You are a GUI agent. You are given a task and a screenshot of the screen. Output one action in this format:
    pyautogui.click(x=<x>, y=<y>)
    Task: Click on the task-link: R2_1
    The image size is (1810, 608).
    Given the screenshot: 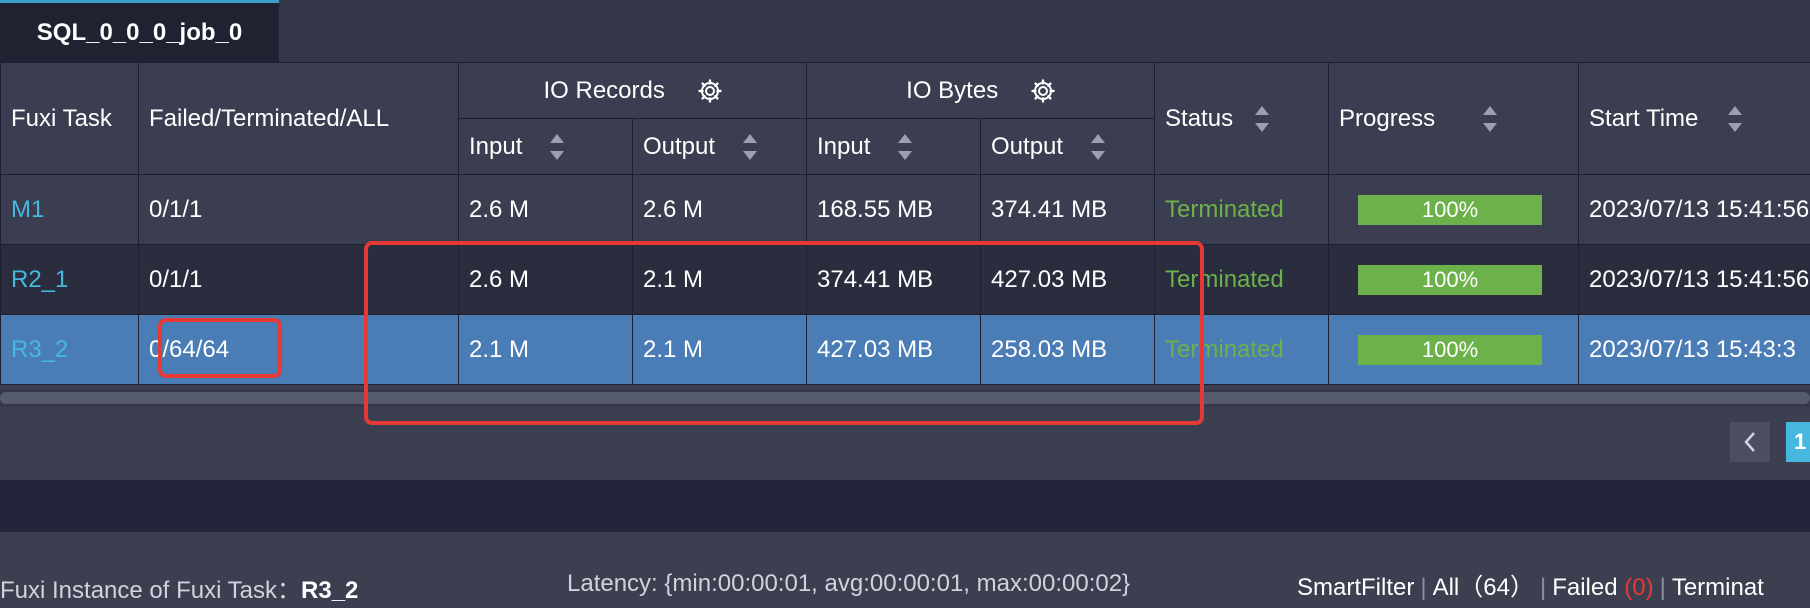 What is the action you would take?
    pyautogui.click(x=39, y=279)
    